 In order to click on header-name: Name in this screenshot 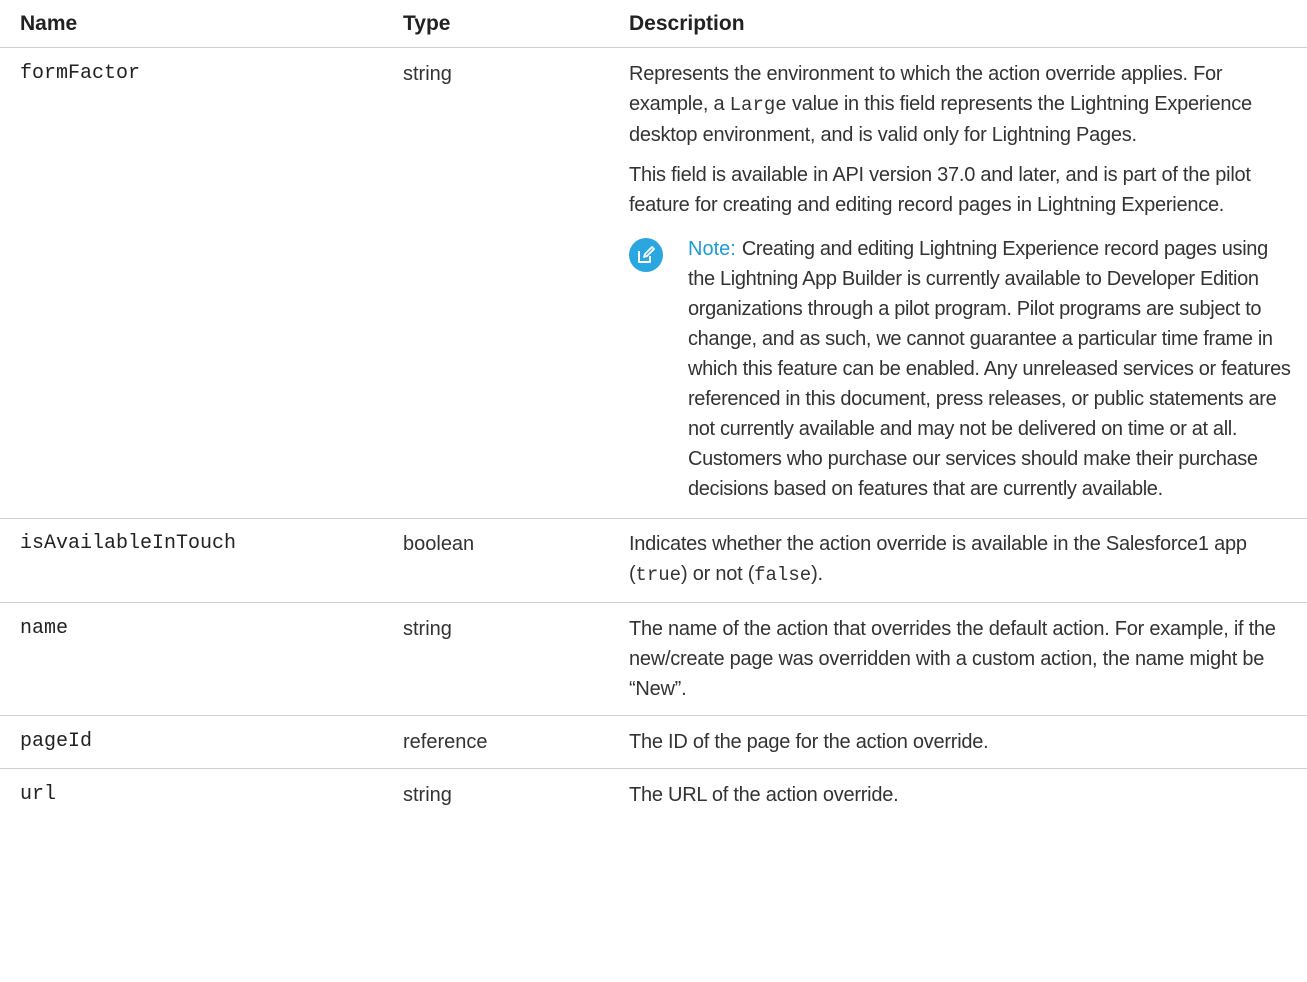, I will do `click(201, 24)`.